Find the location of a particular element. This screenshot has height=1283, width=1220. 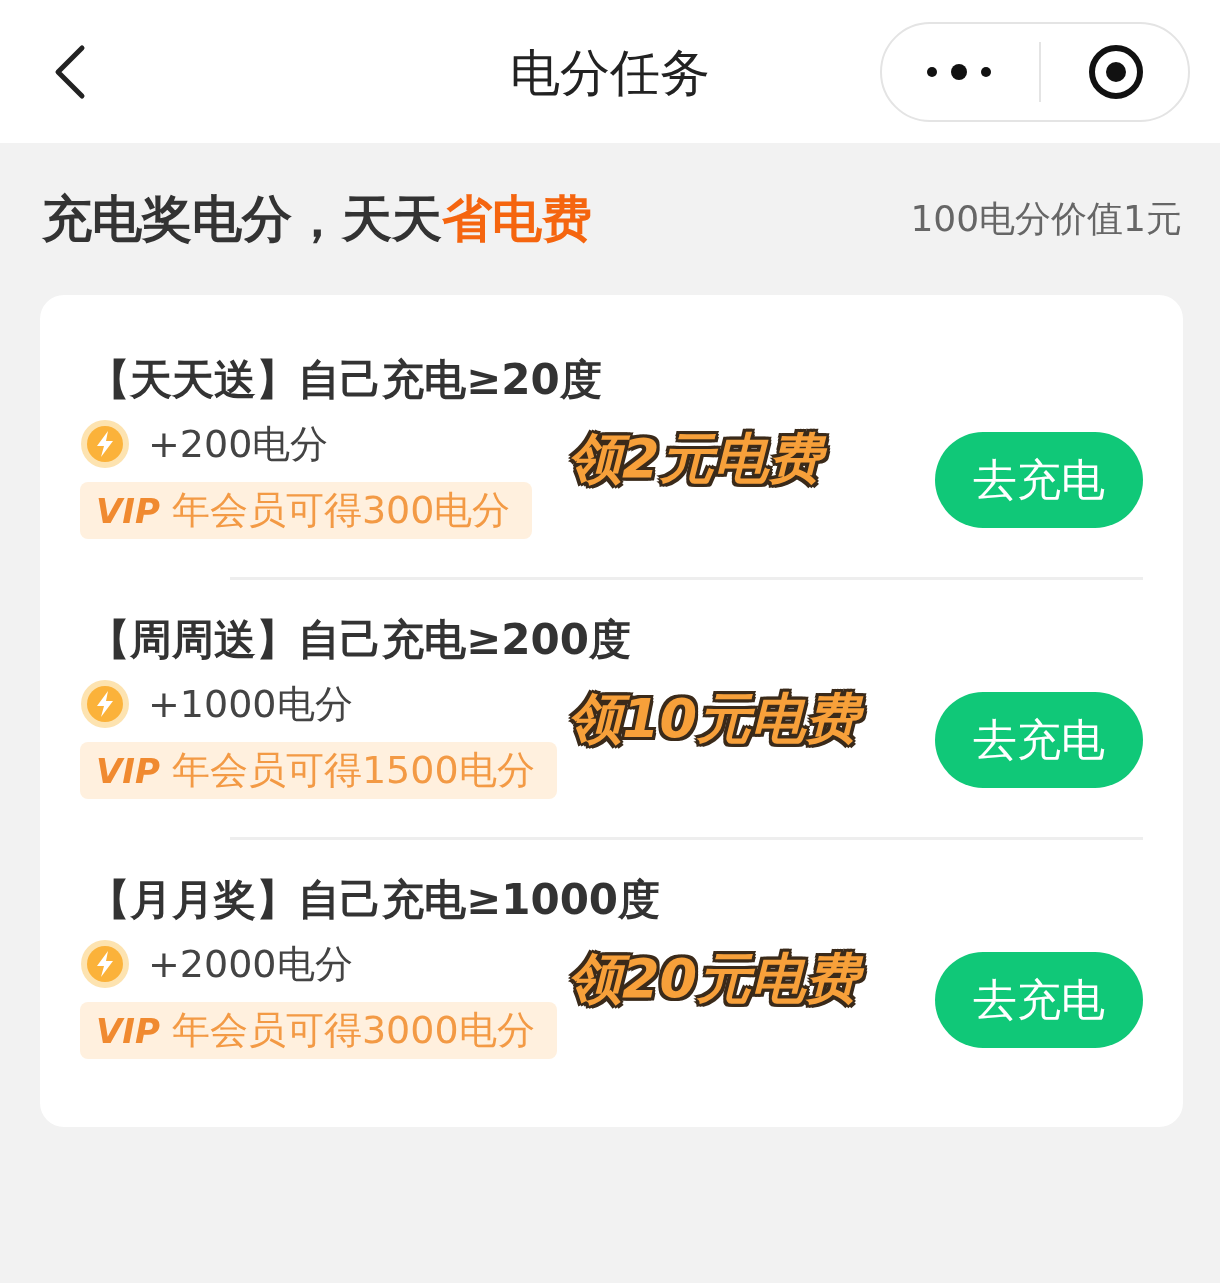

vip-badge: VIP 年会员可得3000电分 is located at coordinates (318, 1030).